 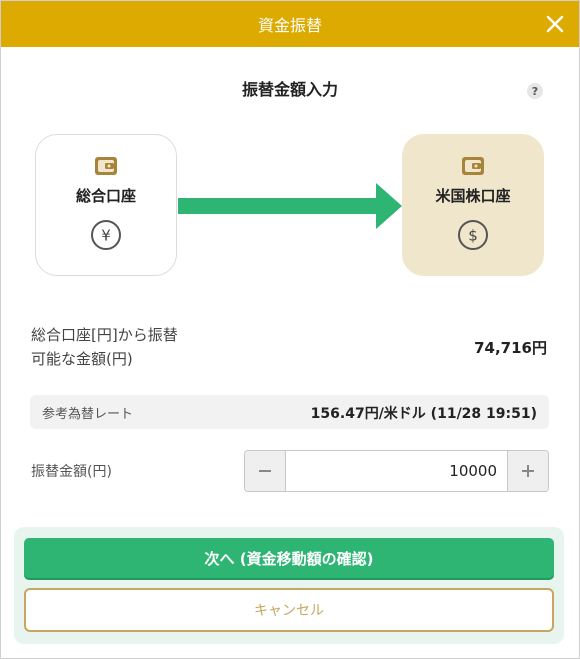 I want to click on help-icon: ?, so click(x=535, y=91).